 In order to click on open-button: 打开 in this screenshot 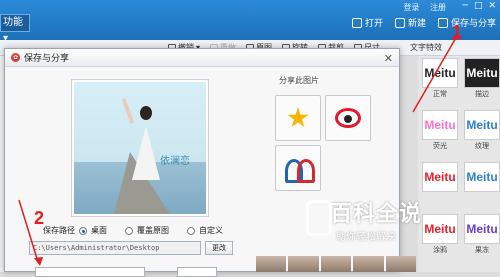, I will do `click(367, 22)`.